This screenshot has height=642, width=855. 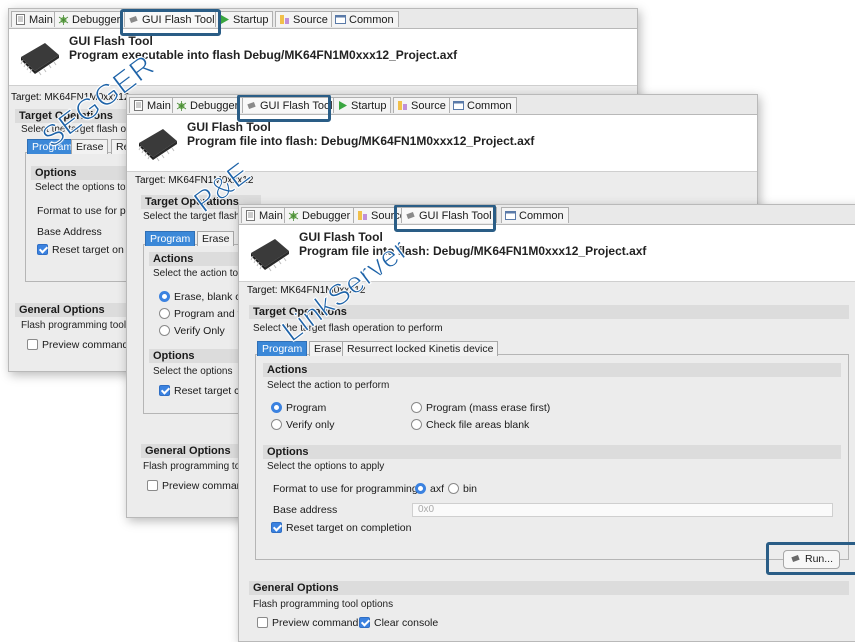 I want to click on radio-label: Erase, blank c, so click(x=207, y=297).